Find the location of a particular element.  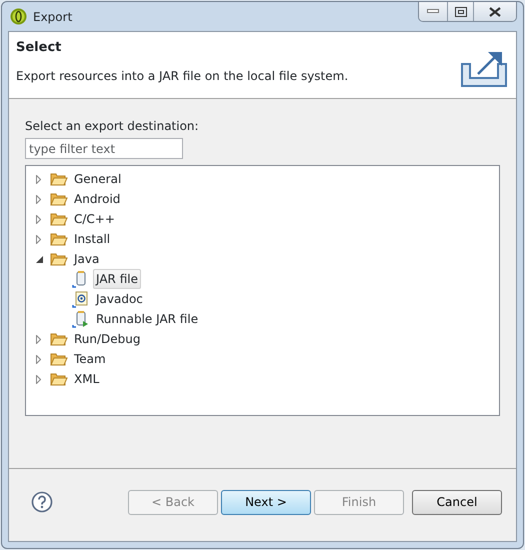

tree-item: C/C++ is located at coordinates (94, 219).